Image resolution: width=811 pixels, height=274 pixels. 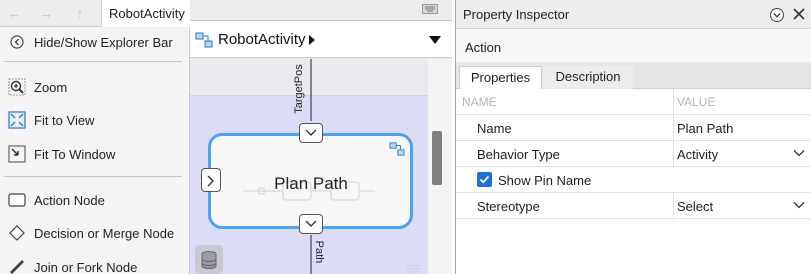 I want to click on output-pin-label: Path, so click(x=319, y=252).